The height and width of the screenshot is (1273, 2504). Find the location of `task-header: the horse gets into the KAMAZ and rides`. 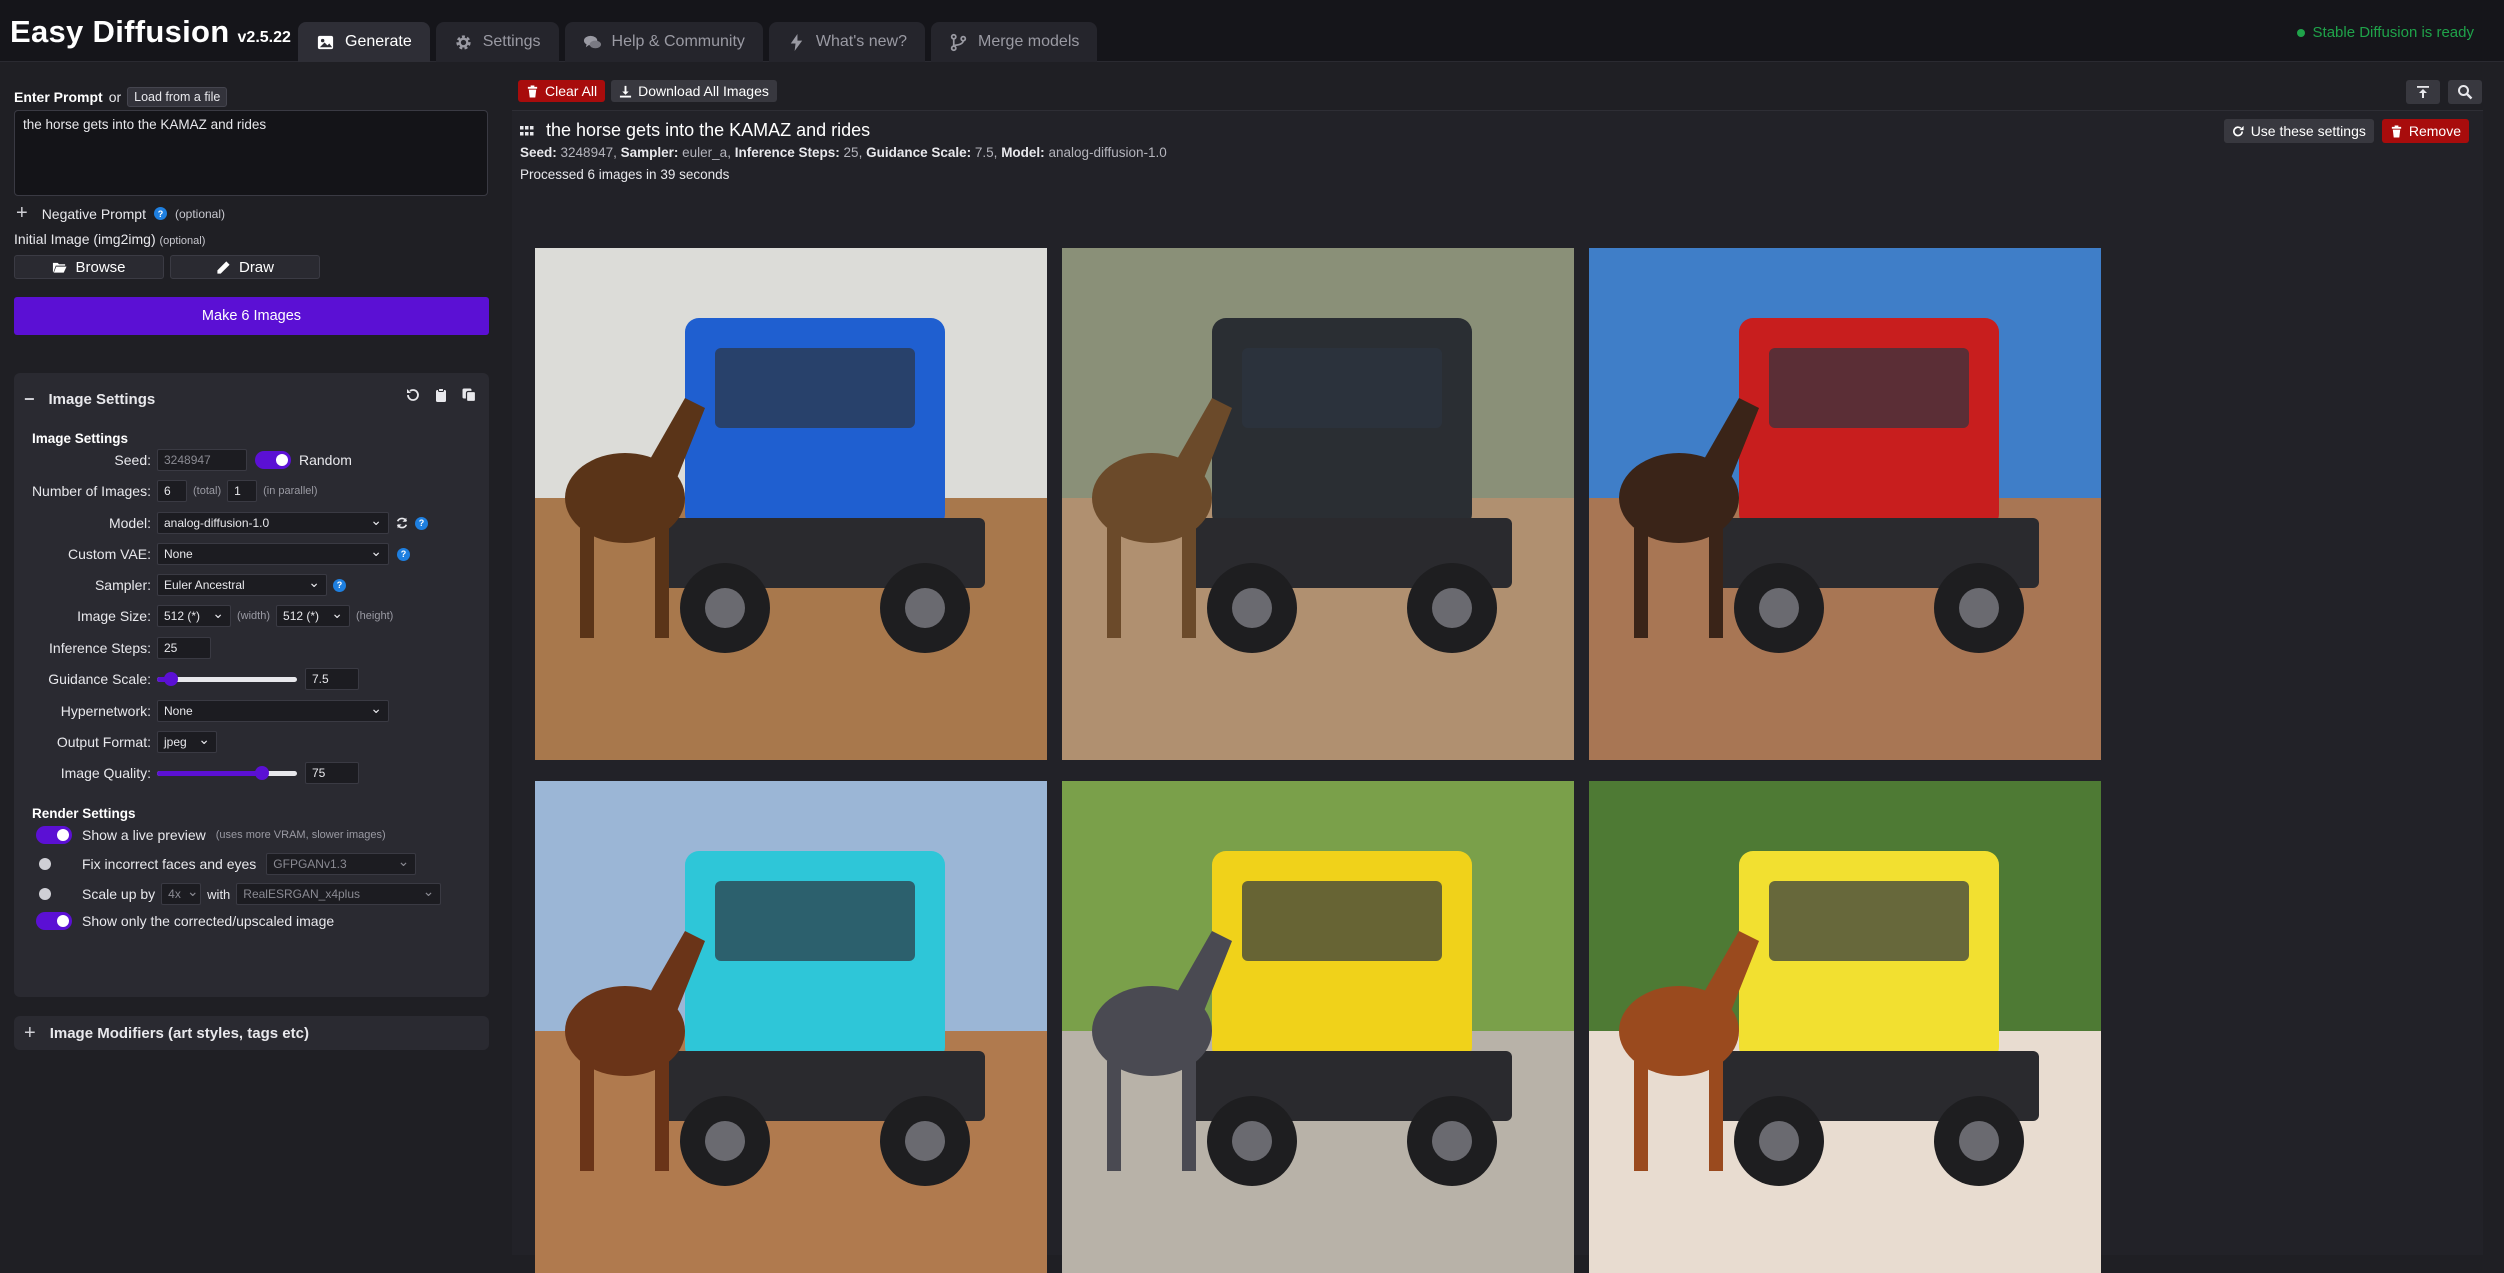

task-header: the horse gets into the KAMAZ and rides is located at coordinates (695, 130).